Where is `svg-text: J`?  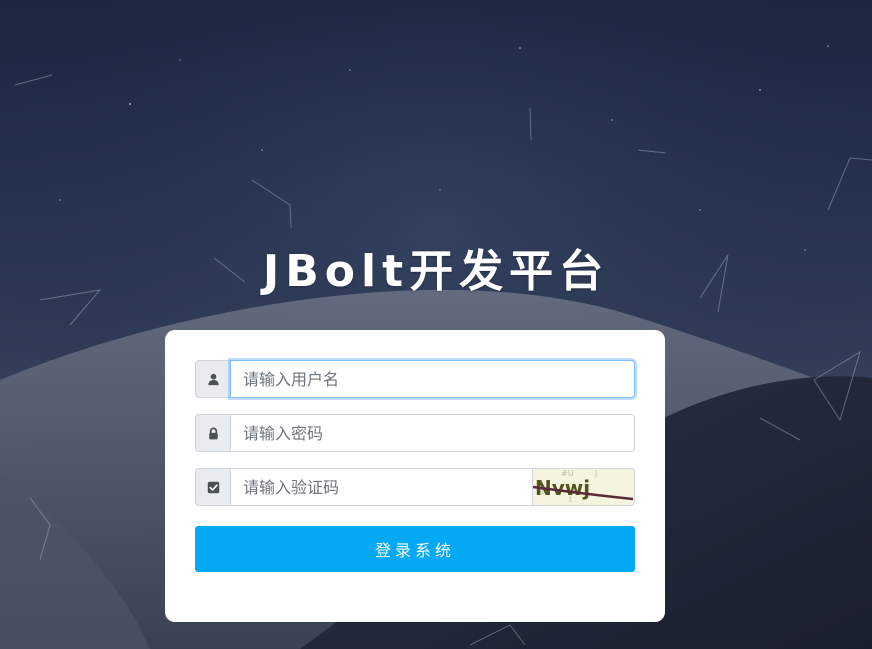 svg-text: J is located at coordinates (595, 473).